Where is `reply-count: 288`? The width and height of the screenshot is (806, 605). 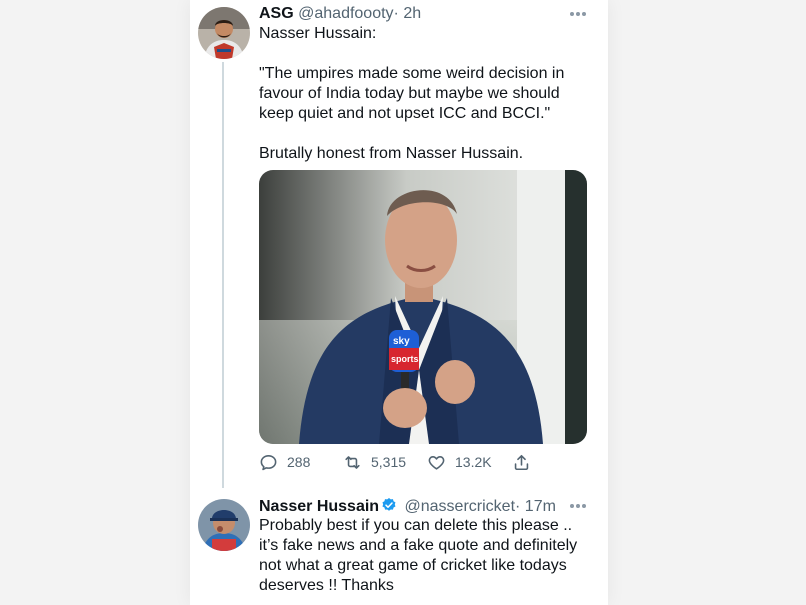
reply-count: 288 is located at coordinates (299, 462).